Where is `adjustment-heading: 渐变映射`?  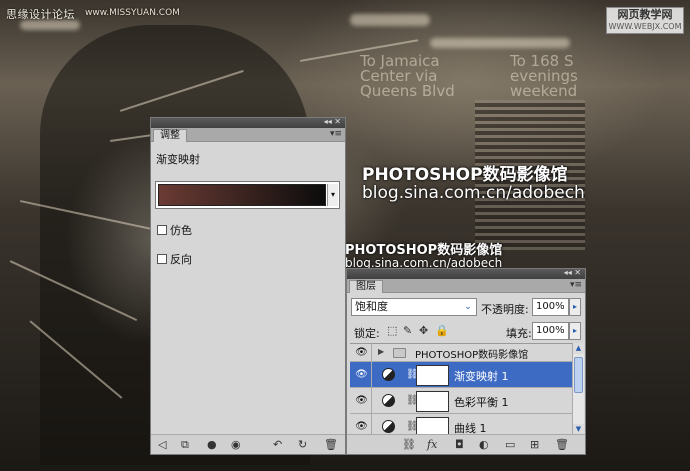
adjustment-heading: 渐变映射 is located at coordinates (178, 159).